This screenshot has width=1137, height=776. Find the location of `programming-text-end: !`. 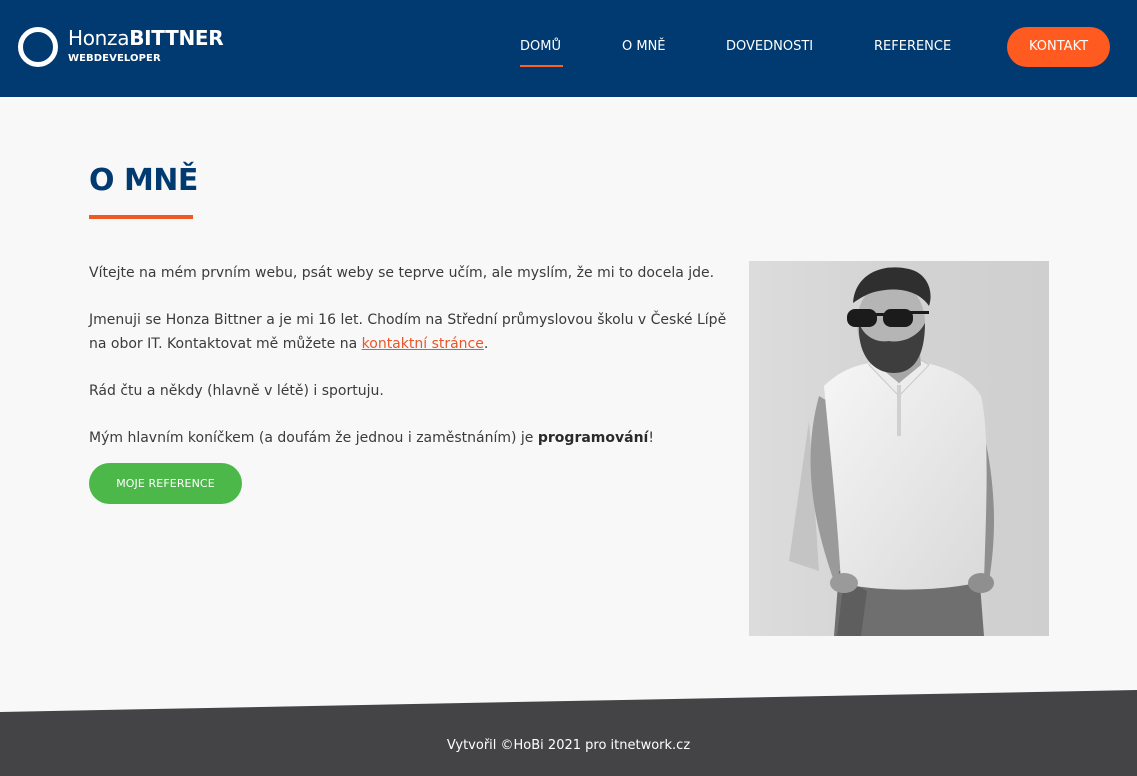

programming-text-end: ! is located at coordinates (651, 438).